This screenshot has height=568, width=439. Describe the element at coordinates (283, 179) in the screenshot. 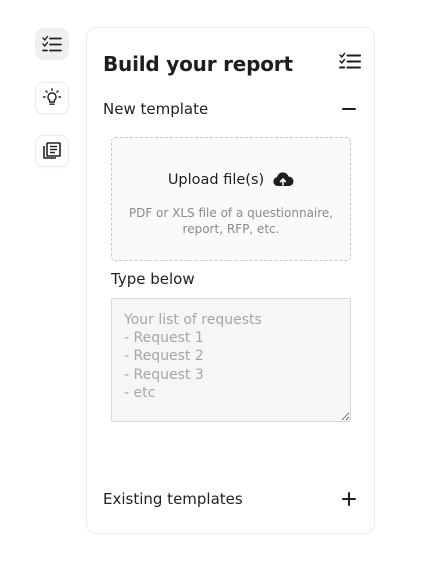

I see `cloud-upload-icon` at that location.